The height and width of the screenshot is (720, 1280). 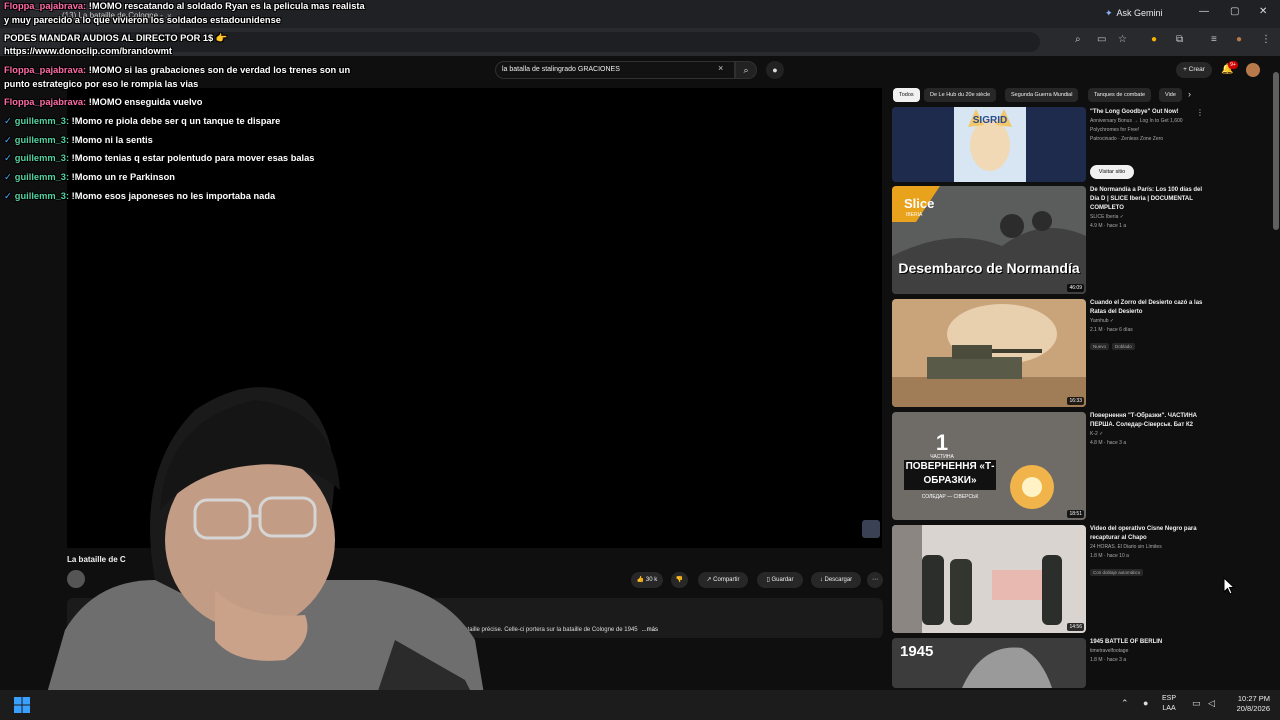 I want to click on filter-chip: Vide, so click(x=1170, y=95).